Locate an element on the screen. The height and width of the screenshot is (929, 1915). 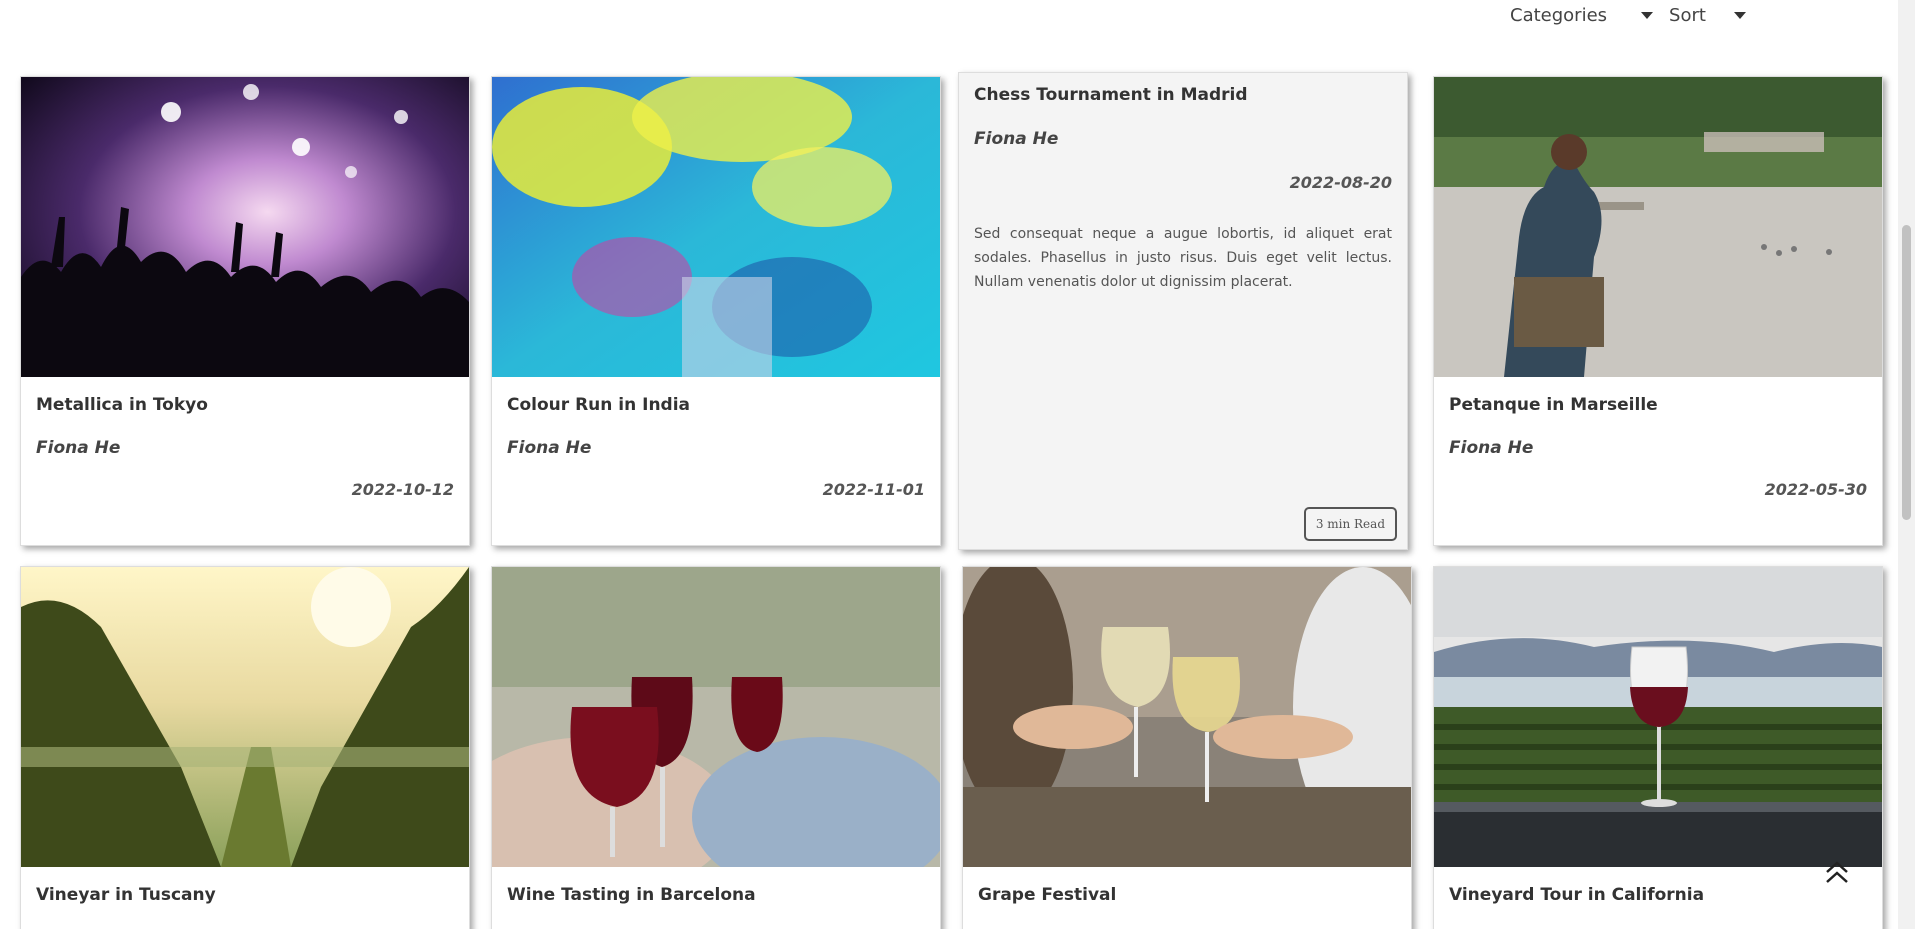
card-title: Colour Run in India is located at coordinates (716, 405).